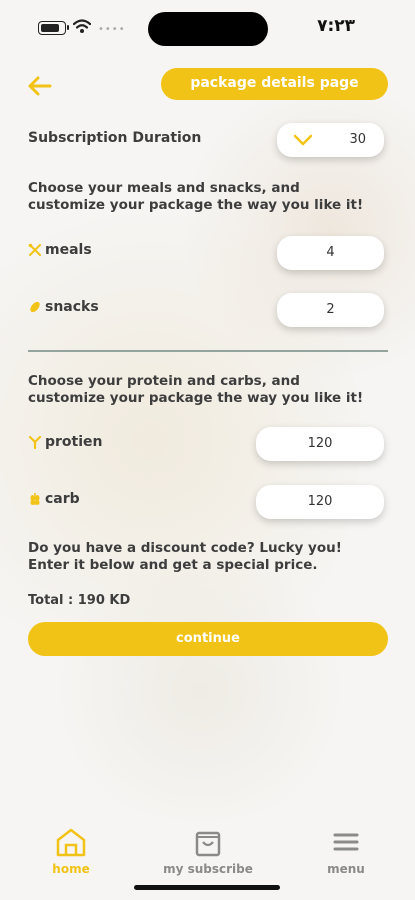 Image resolution: width=415 pixels, height=900 pixels. Describe the element at coordinates (357, 139) in the screenshot. I see `duration-value: 30` at that location.